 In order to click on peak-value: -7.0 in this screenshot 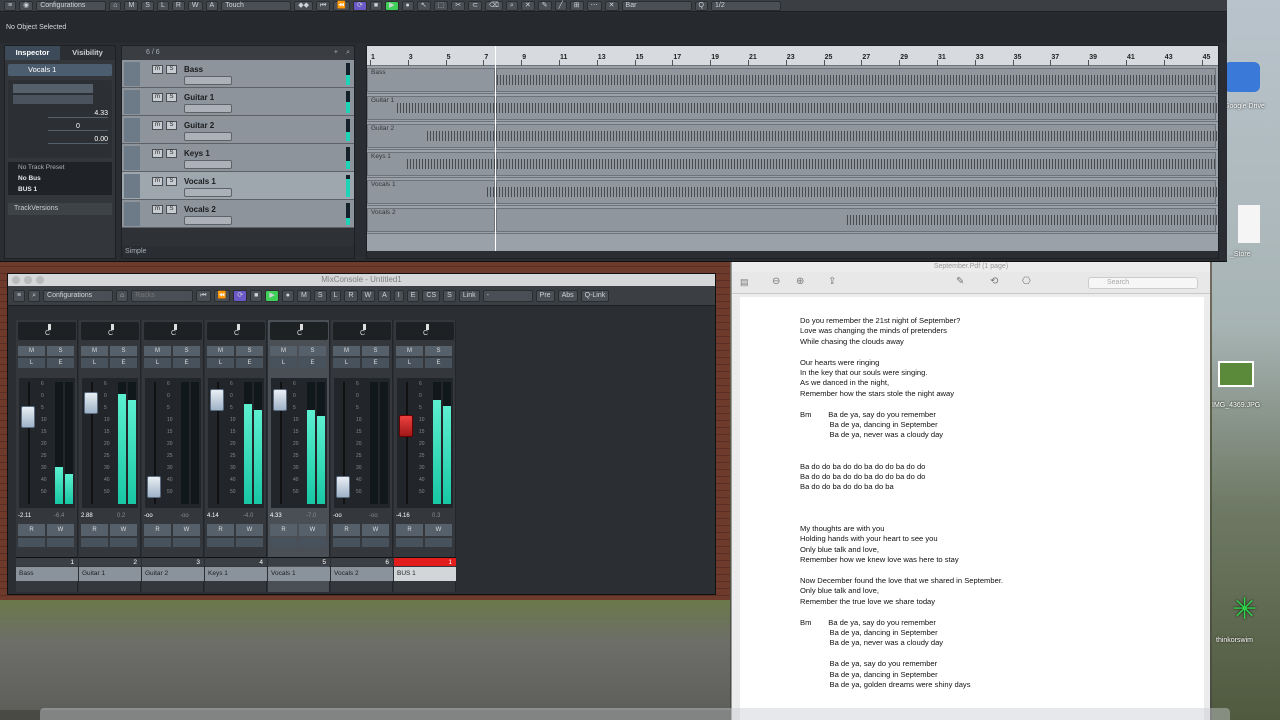, I will do `click(311, 516)`.